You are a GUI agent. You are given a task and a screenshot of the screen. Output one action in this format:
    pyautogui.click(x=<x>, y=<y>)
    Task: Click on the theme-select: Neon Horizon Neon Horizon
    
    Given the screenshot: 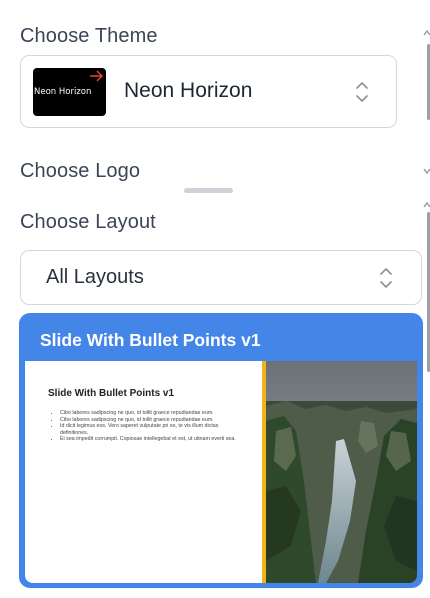 What is the action you would take?
    pyautogui.click(x=208, y=91)
    